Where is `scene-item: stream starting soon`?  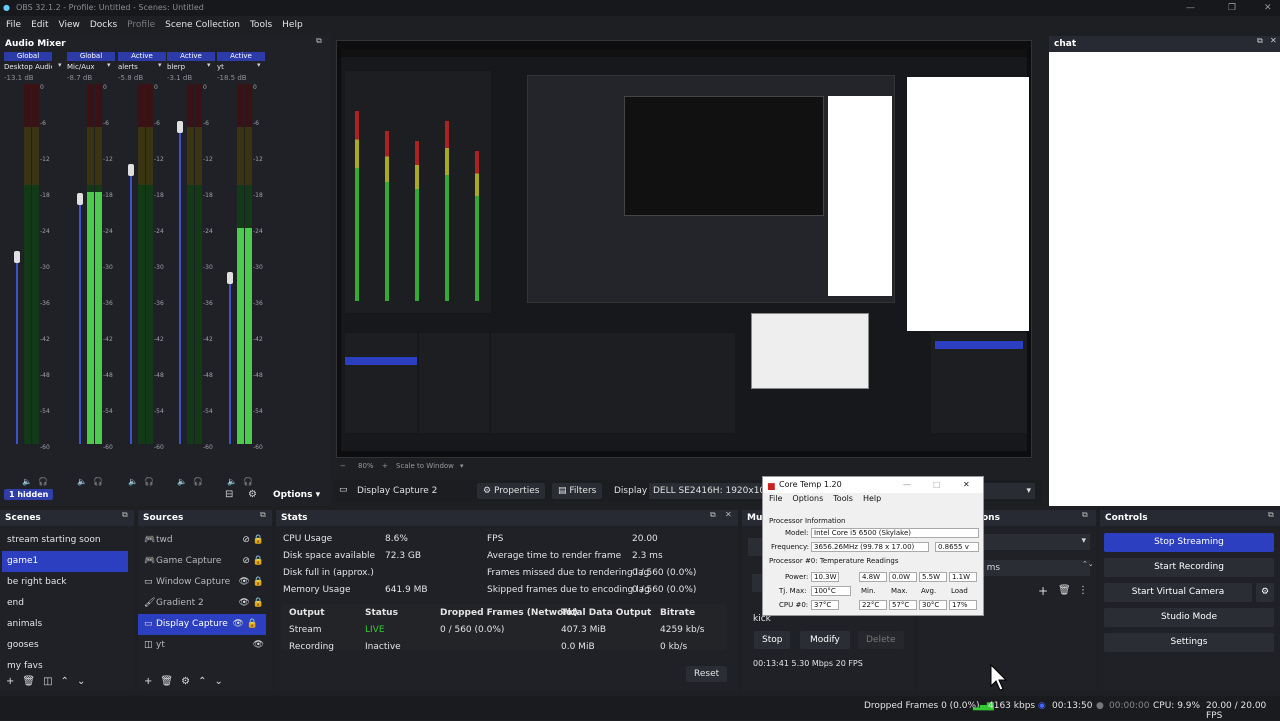
scene-item: stream starting soon is located at coordinates (67, 540).